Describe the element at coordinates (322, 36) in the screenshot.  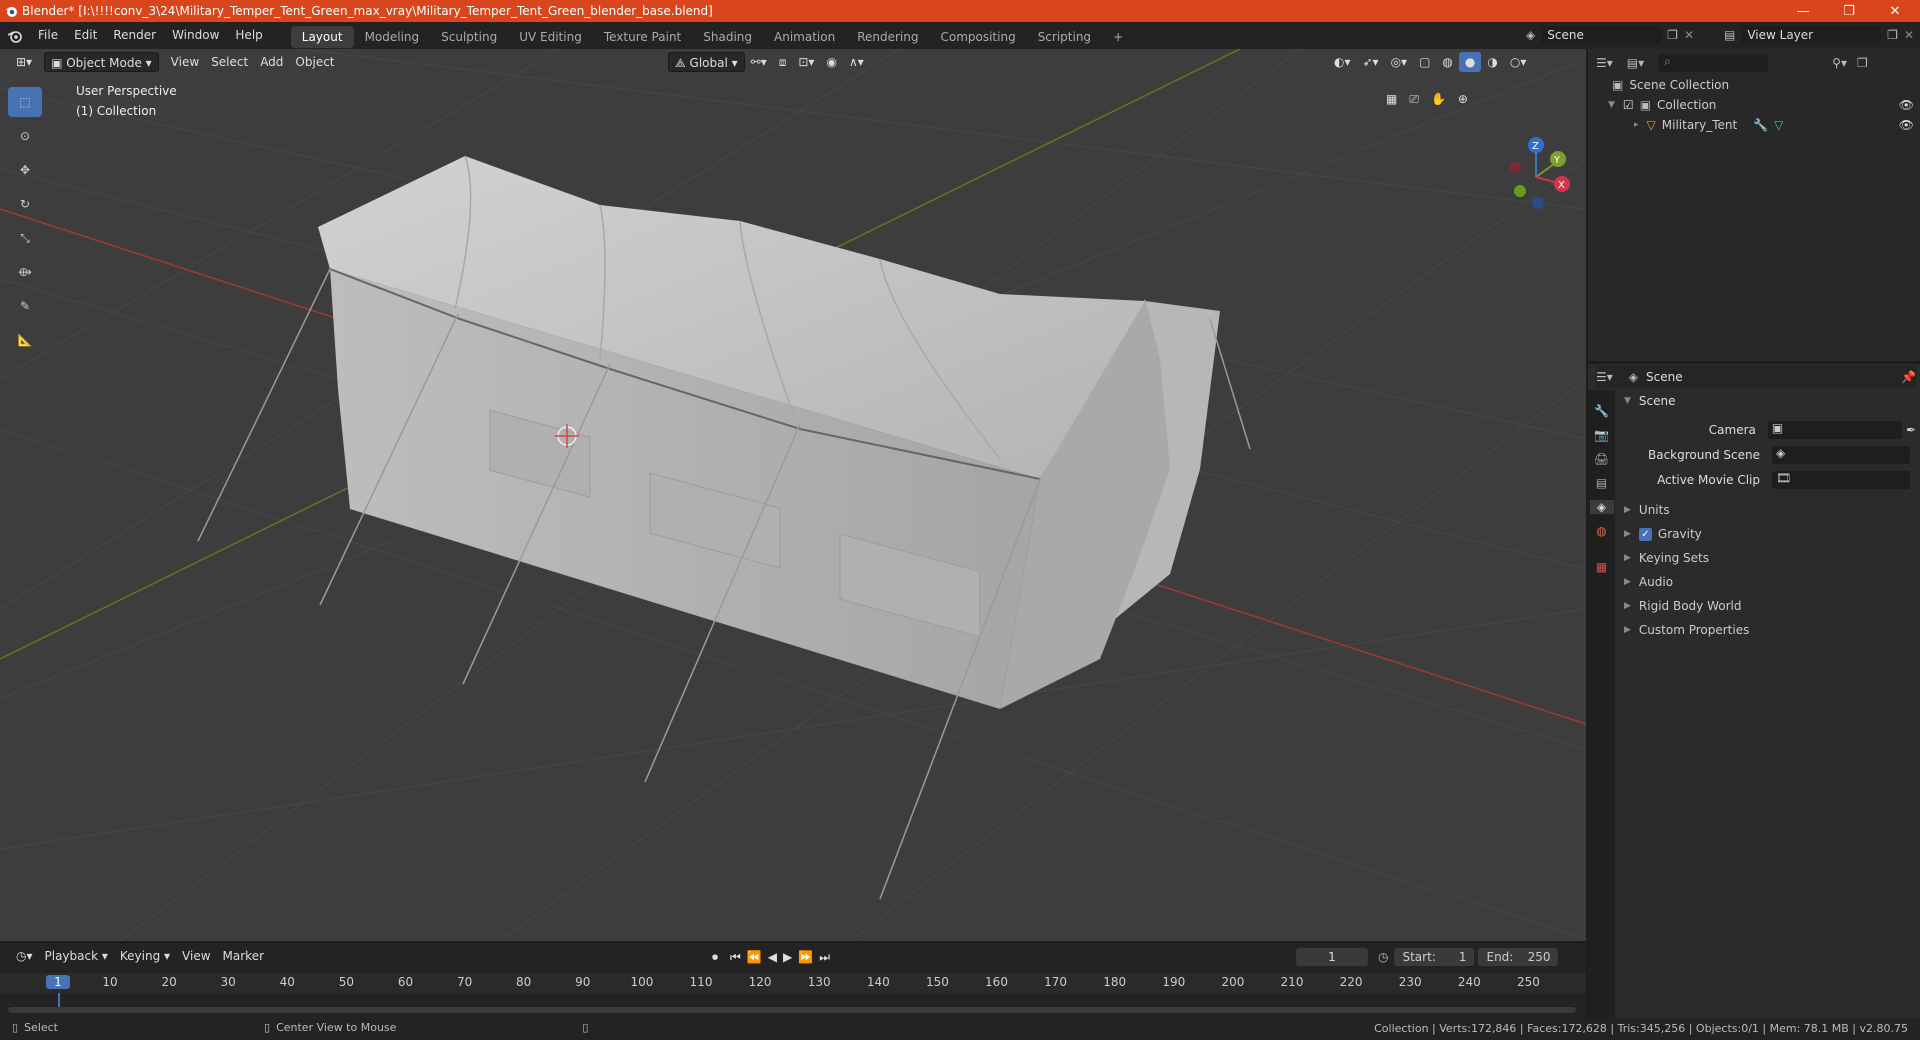
I see `tab-layout: Layout` at that location.